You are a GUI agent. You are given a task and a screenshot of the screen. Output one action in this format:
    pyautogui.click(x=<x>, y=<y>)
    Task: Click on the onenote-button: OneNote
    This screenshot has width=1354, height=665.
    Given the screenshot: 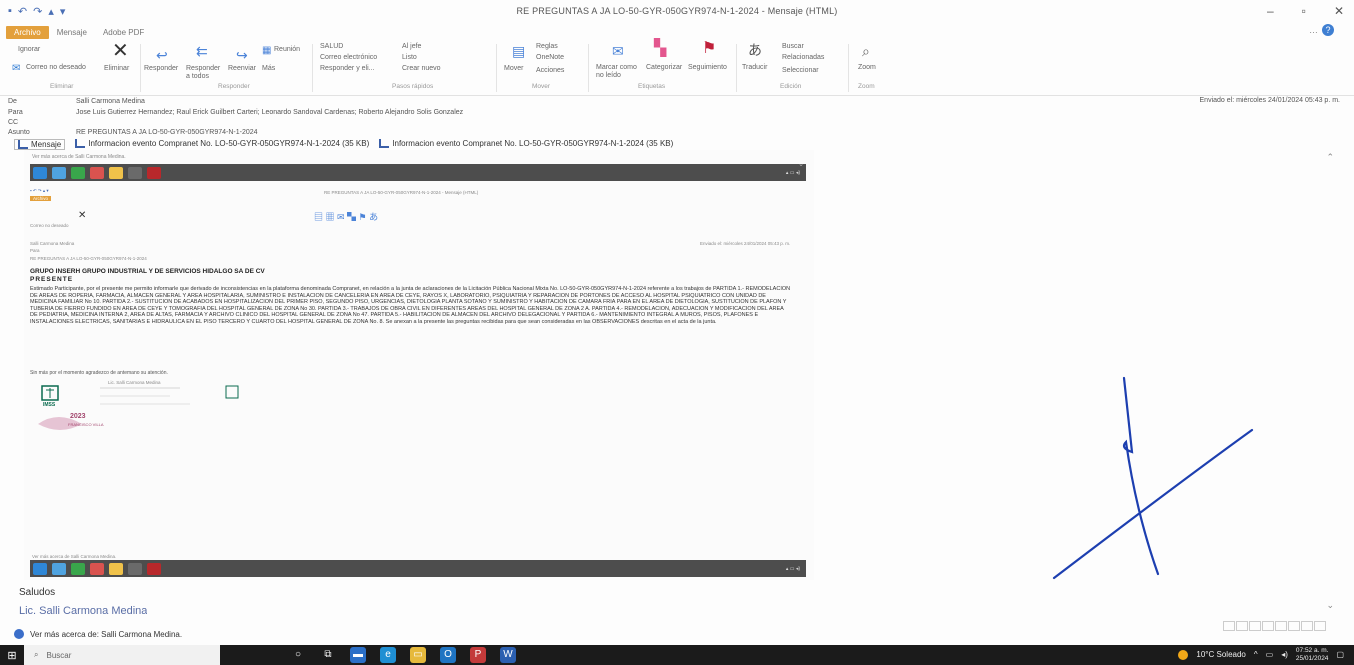 What is the action you would take?
    pyautogui.click(x=550, y=57)
    